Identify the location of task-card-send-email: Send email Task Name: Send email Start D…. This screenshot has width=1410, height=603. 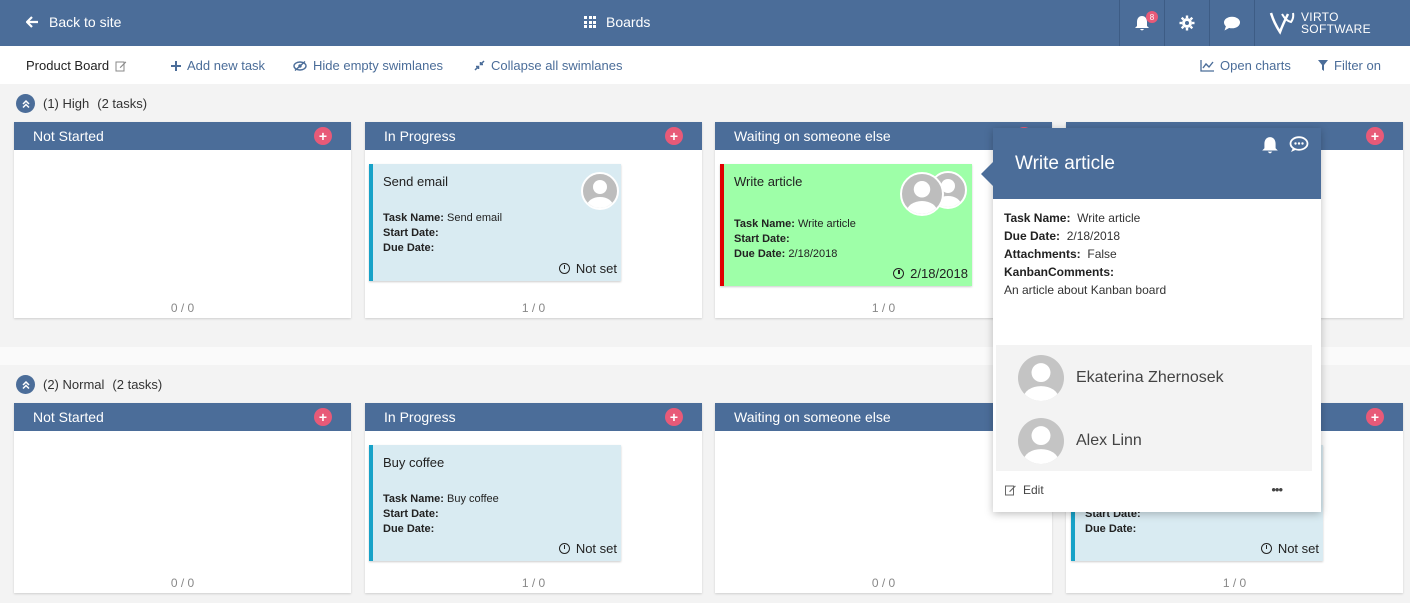
(495, 222).